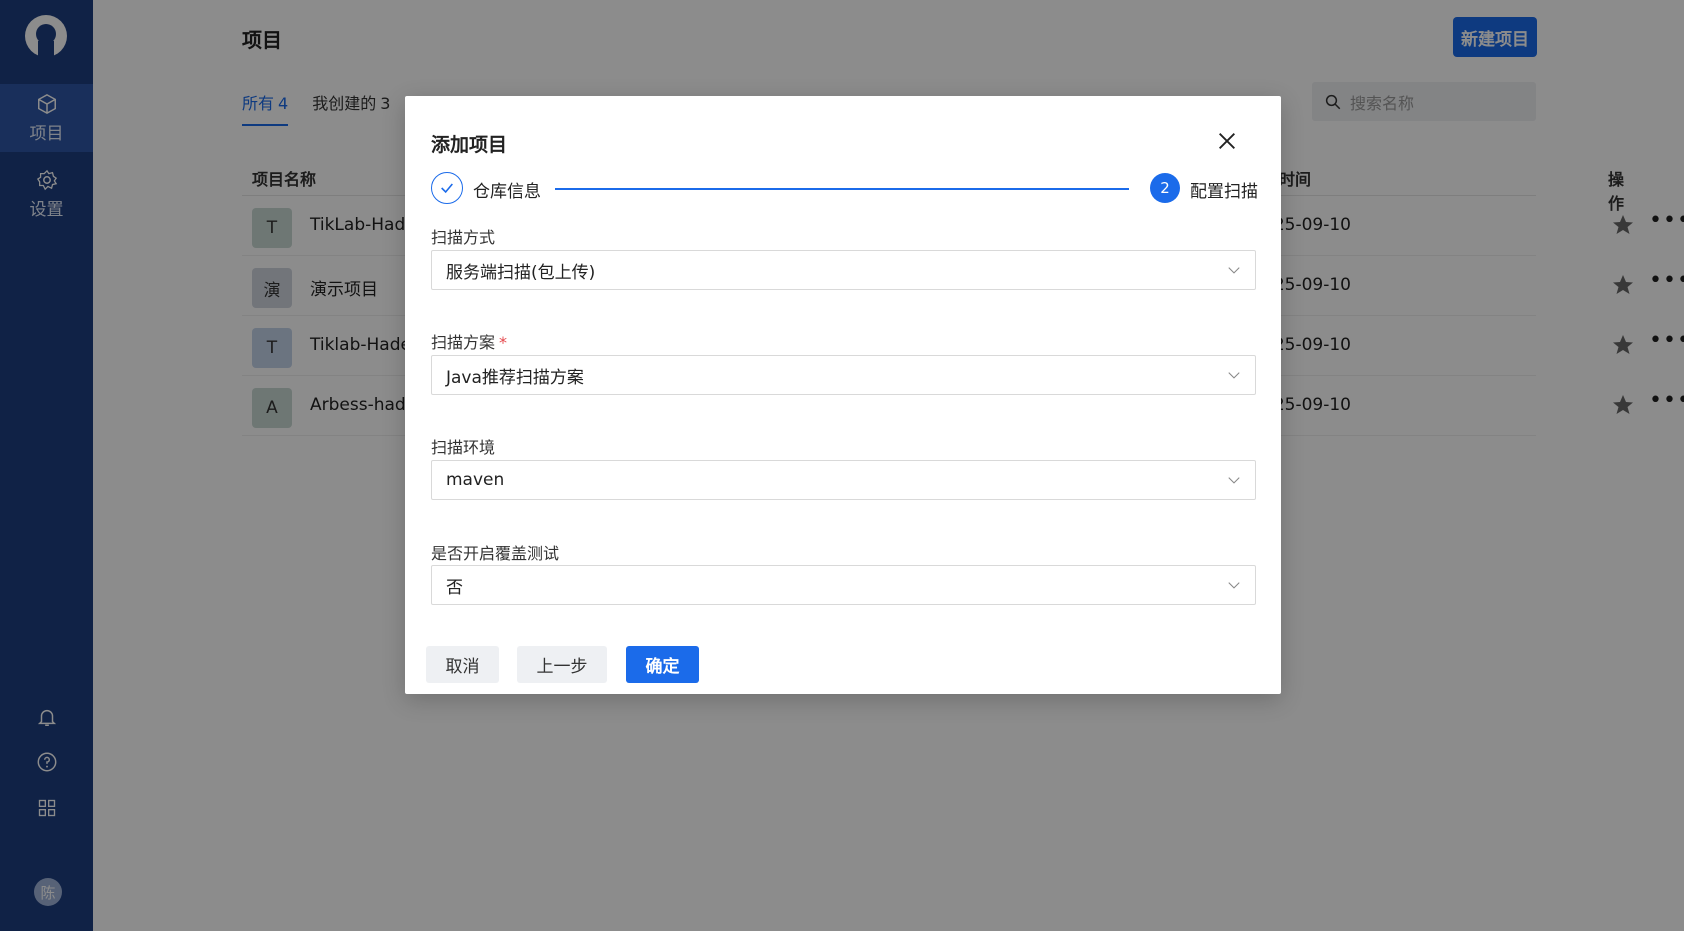  What do you see at coordinates (662, 664) in the screenshot?
I see `confirm-button: 确定` at bounding box center [662, 664].